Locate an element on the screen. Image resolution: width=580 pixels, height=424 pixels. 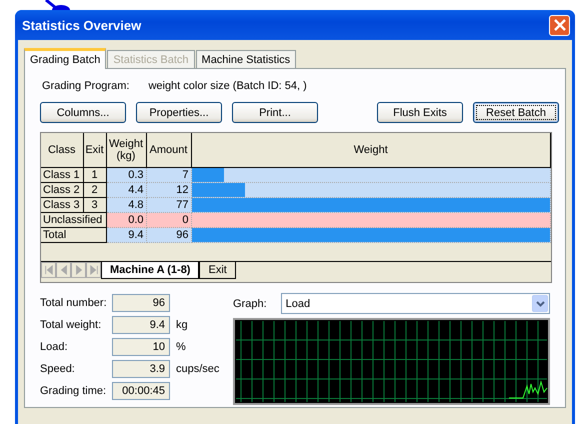
weight-cell: 4.4 is located at coordinates (126, 190).